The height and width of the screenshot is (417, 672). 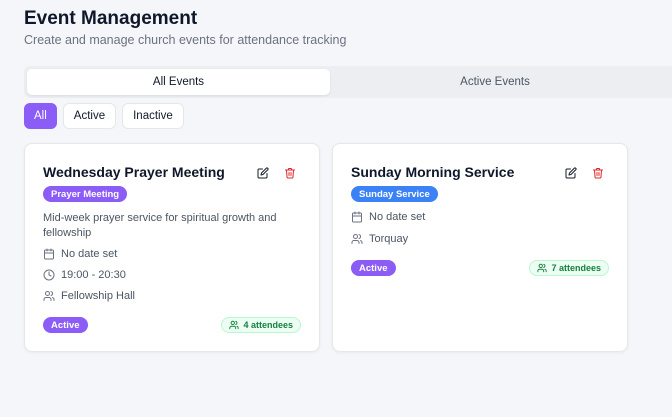 What do you see at coordinates (40, 116) in the screenshot?
I see `filter-all-button: All` at bounding box center [40, 116].